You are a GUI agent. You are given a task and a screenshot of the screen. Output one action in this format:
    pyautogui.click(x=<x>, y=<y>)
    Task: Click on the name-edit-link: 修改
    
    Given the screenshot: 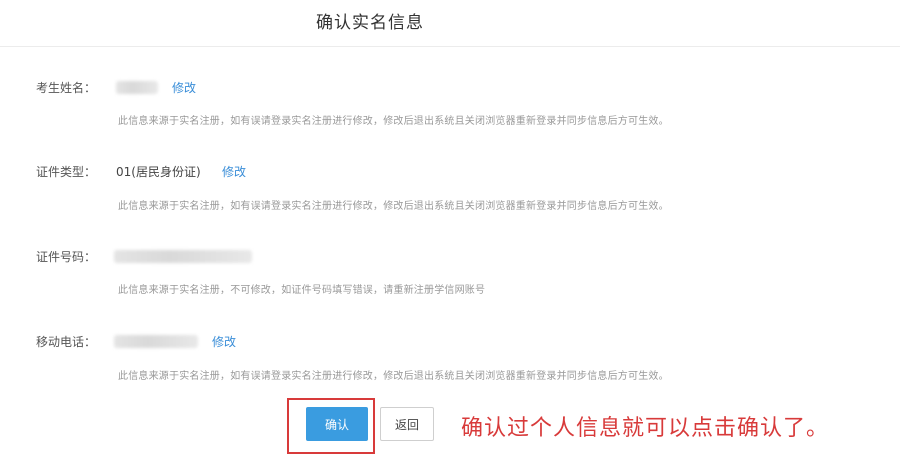 What is the action you would take?
    pyautogui.click(x=184, y=87)
    